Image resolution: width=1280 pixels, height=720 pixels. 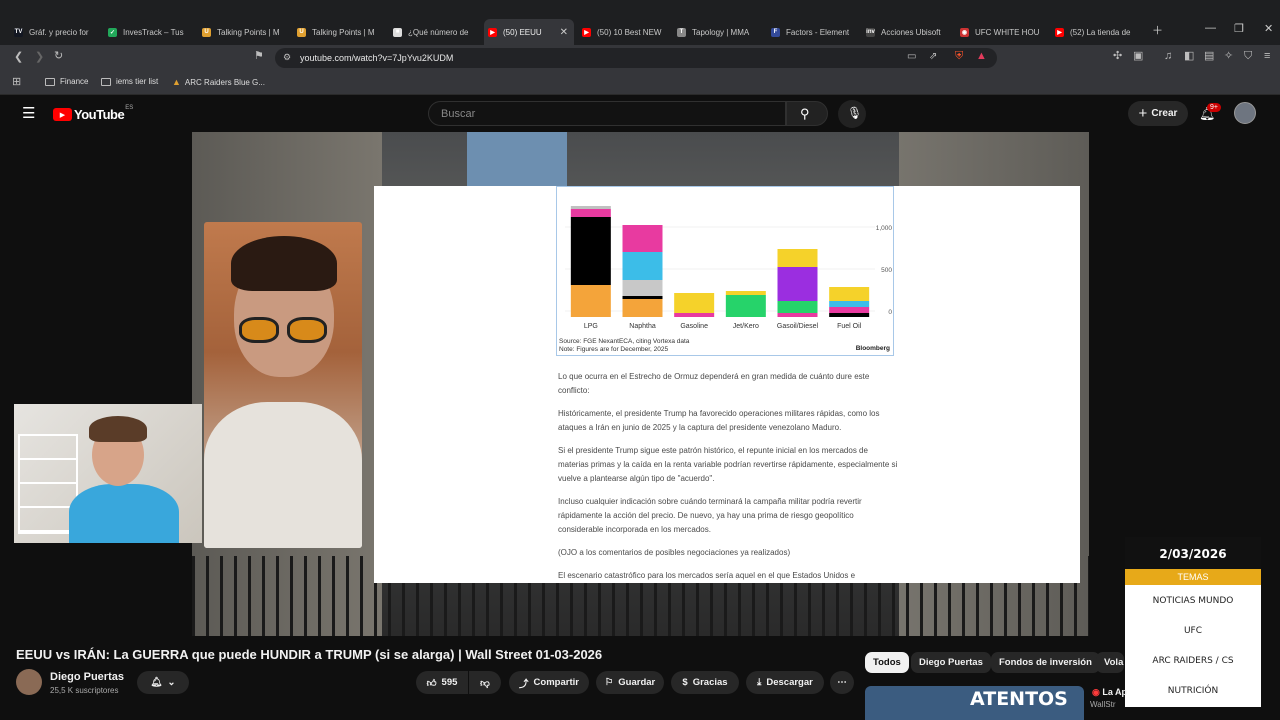 What do you see at coordinates (149, 32) in the screenshot?
I see `browser-tab: ✓ InvesTrack – Tus` at bounding box center [149, 32].